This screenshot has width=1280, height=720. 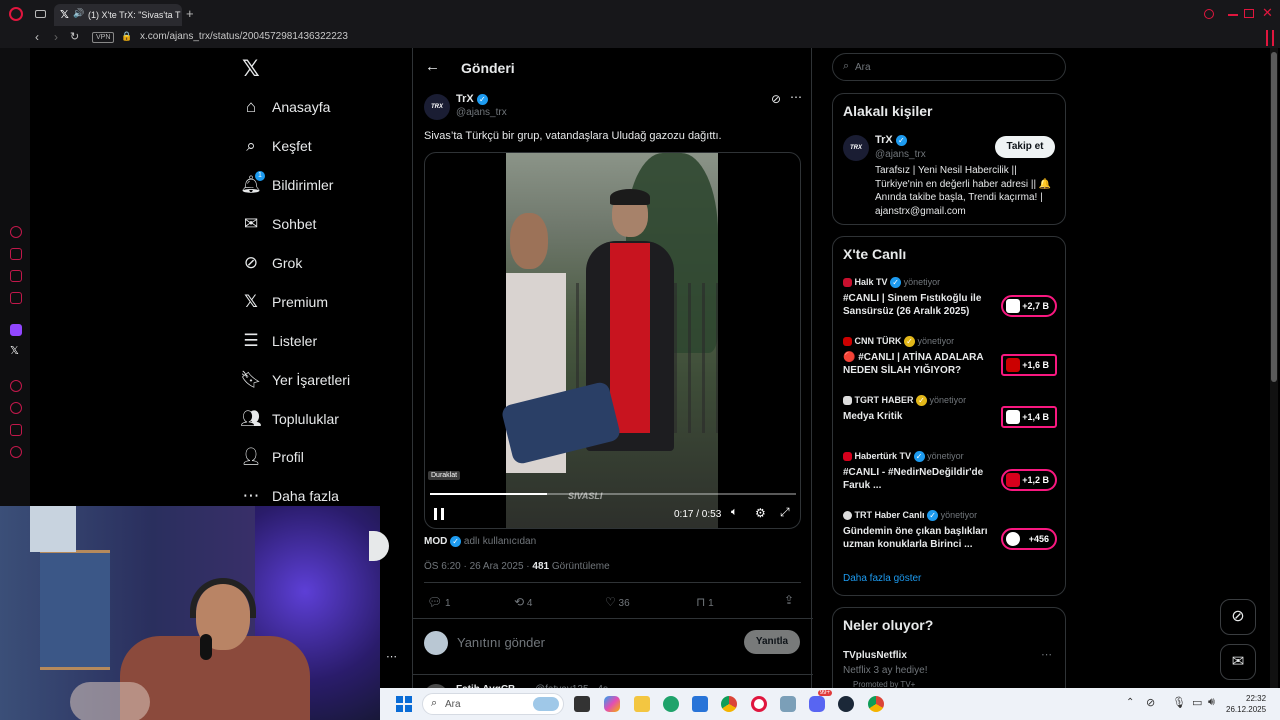 I want to click on reply-action: 💬︎ 1, so click(x=439, y=602).